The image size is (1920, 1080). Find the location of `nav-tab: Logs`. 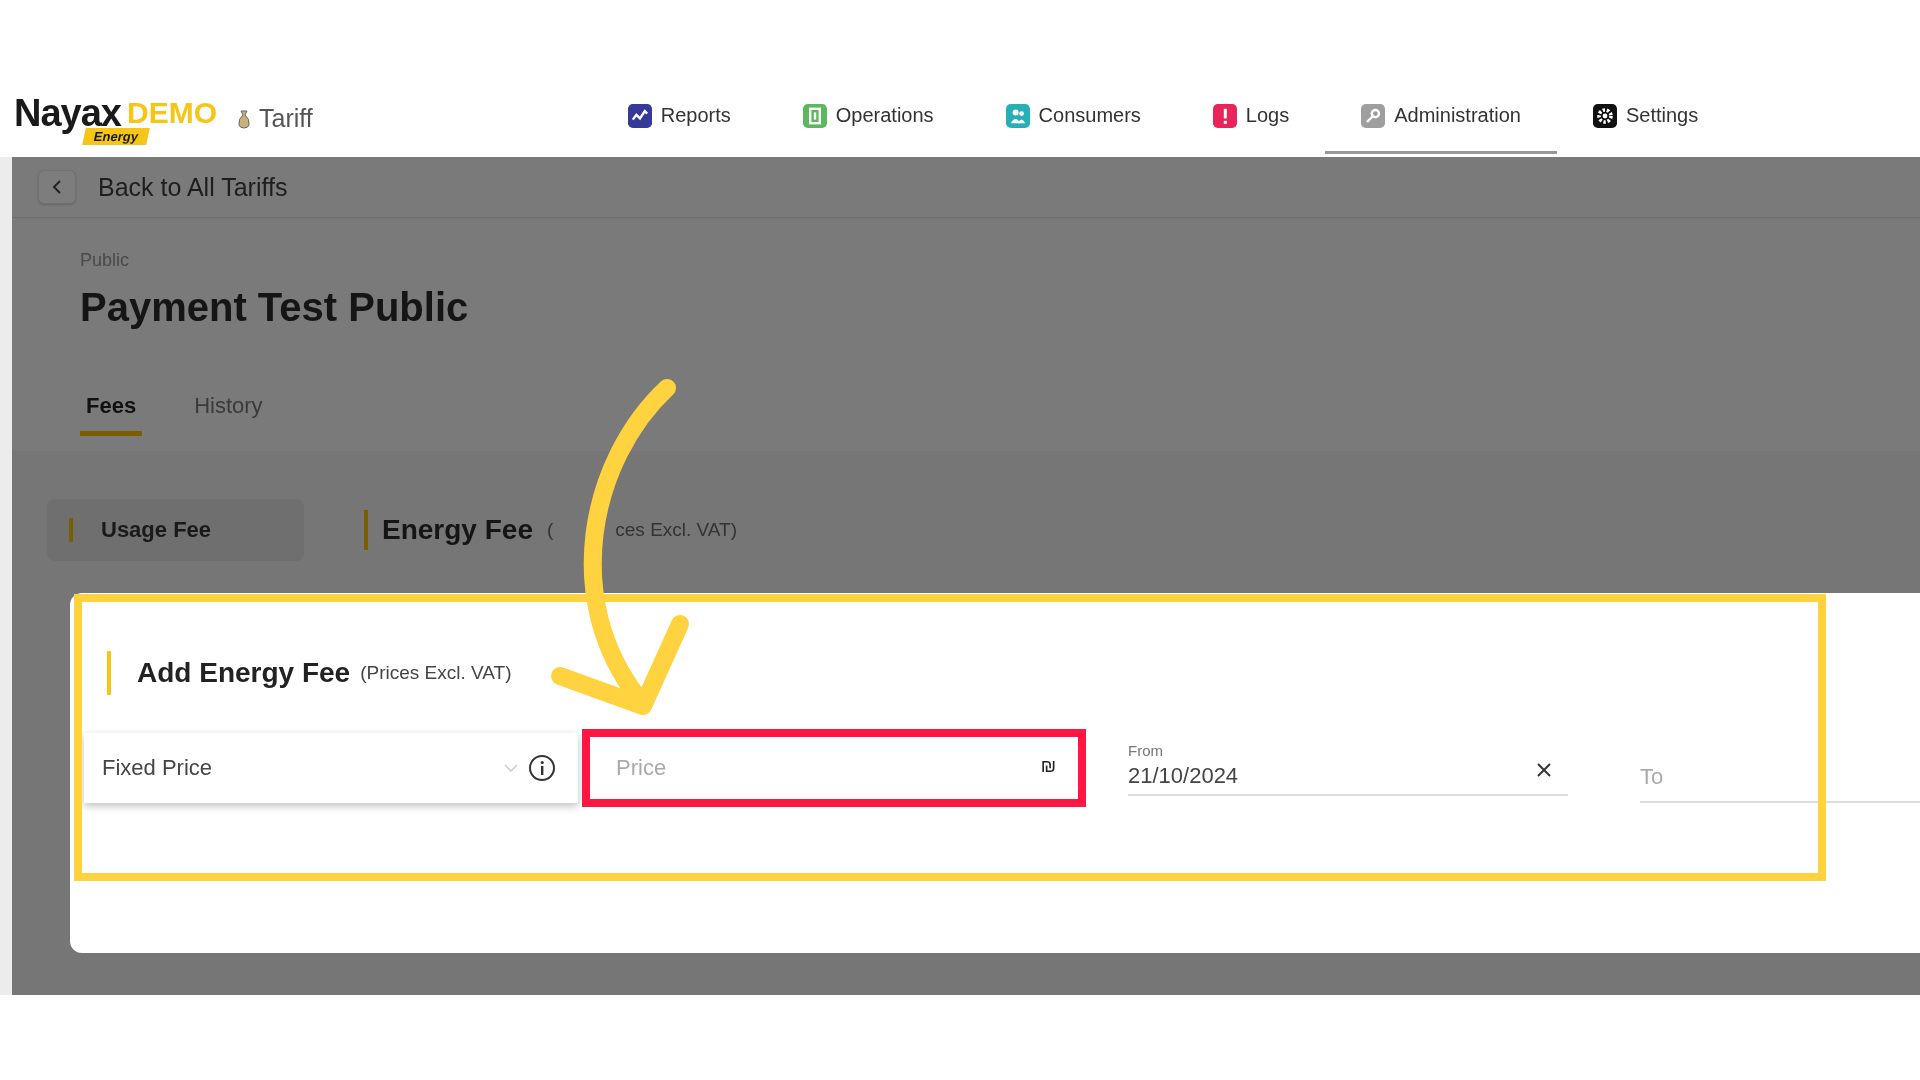

nav-tab: Logs is located at coordinates (1251, 117).